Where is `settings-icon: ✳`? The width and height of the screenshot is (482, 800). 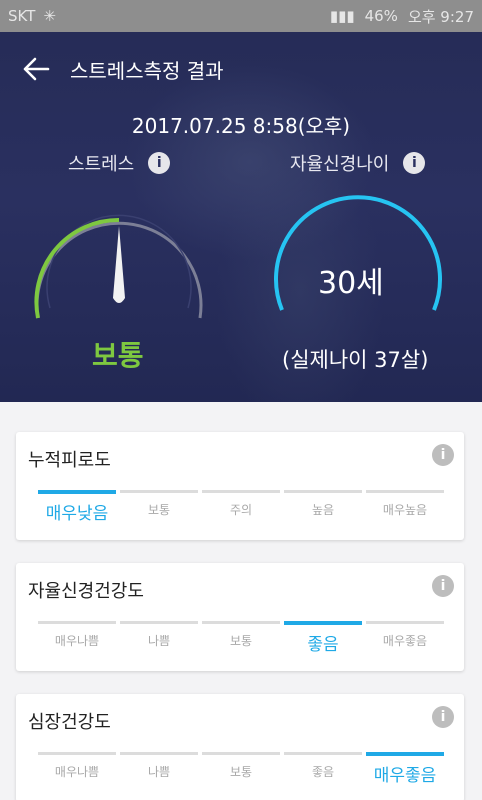 settings-icon: ✳ is located at coordinates (49, 16).